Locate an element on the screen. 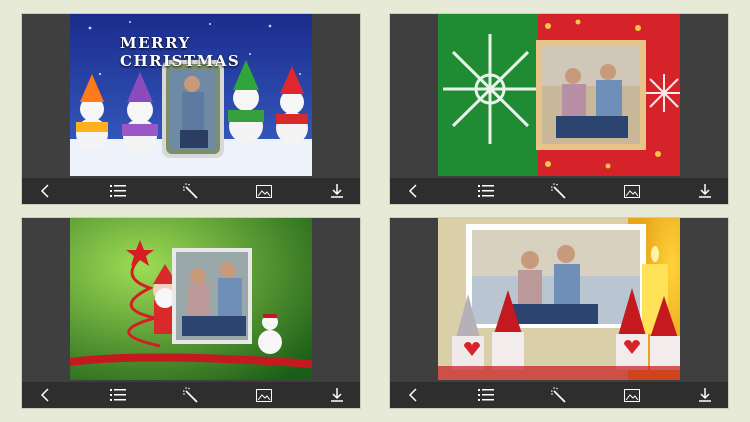  frame-preview-snowmen: MERRY CHRISTMAS is located at coordinates (191, 95).